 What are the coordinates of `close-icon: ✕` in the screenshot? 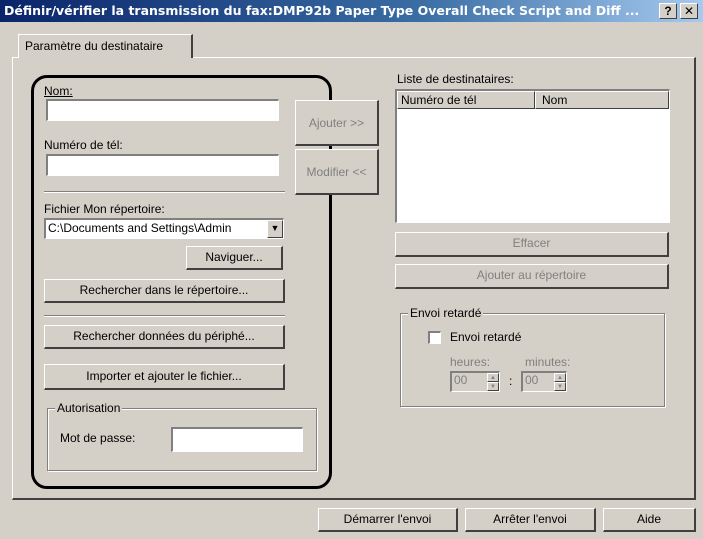 It's located at (689, 11).